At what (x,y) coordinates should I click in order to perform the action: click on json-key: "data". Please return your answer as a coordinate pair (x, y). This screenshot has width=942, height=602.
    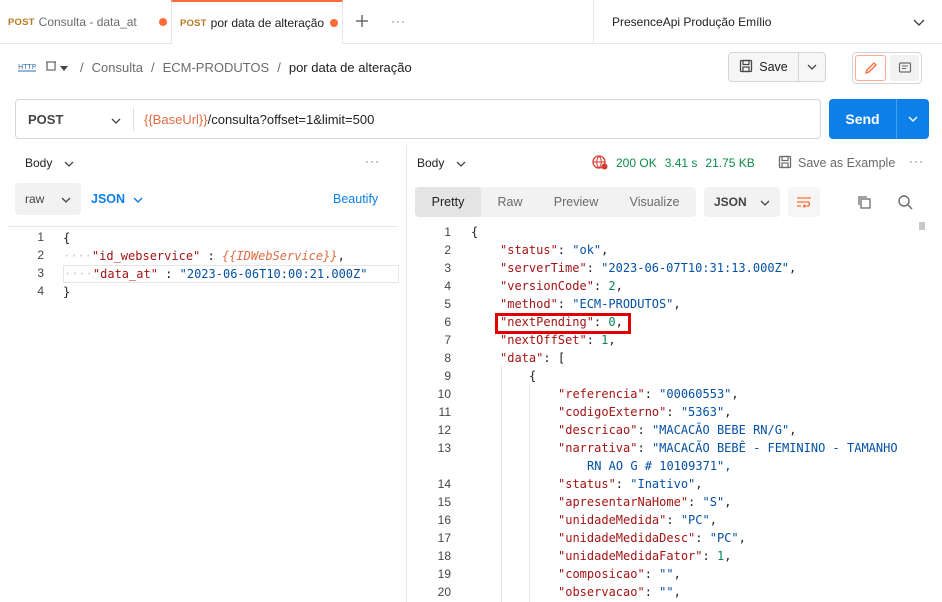
    Looking at the image, I should click on (522, 358).